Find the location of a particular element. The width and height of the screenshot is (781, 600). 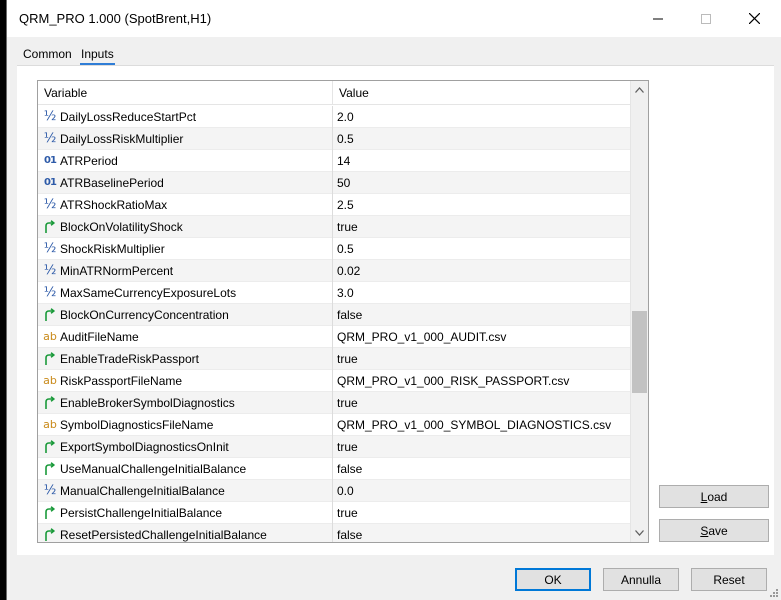

chevron-down-icon is located at coordinates (639, 533).